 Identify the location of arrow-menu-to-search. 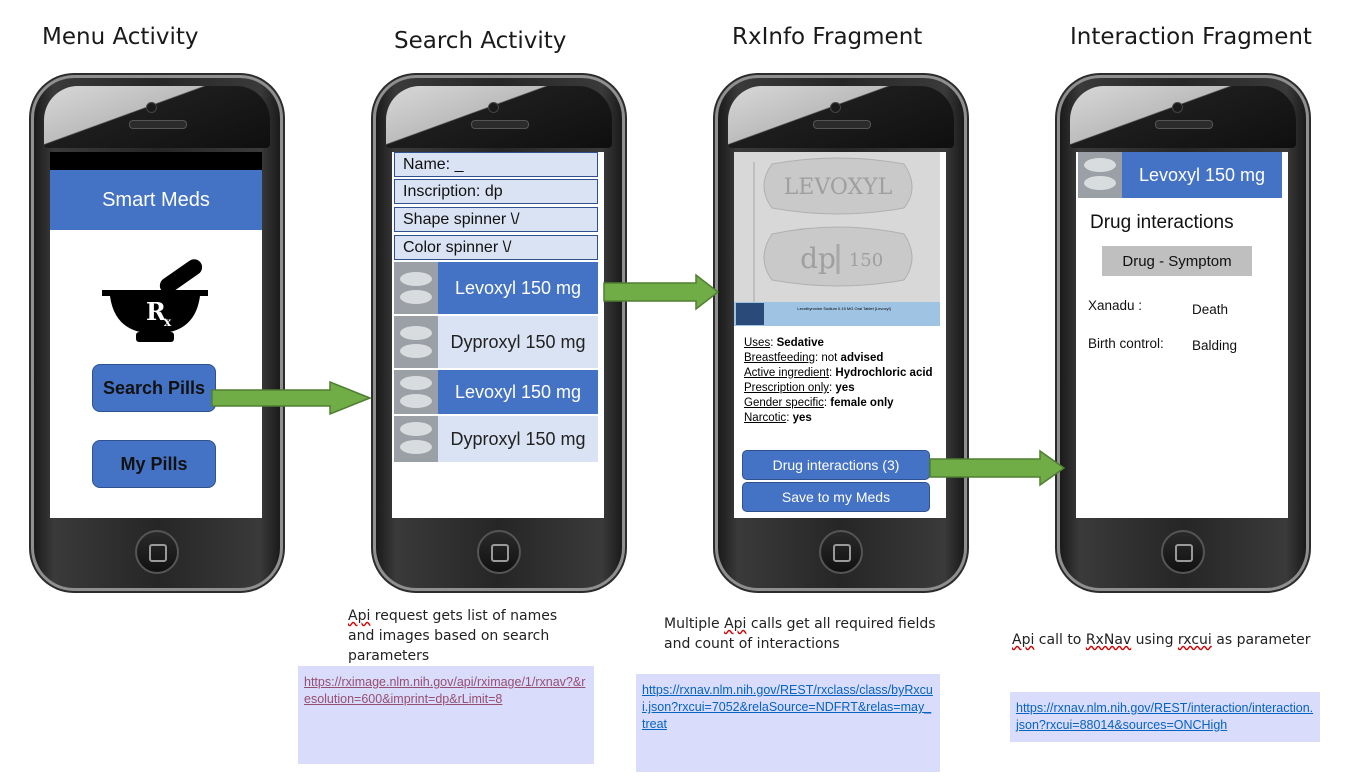
(292, 398).